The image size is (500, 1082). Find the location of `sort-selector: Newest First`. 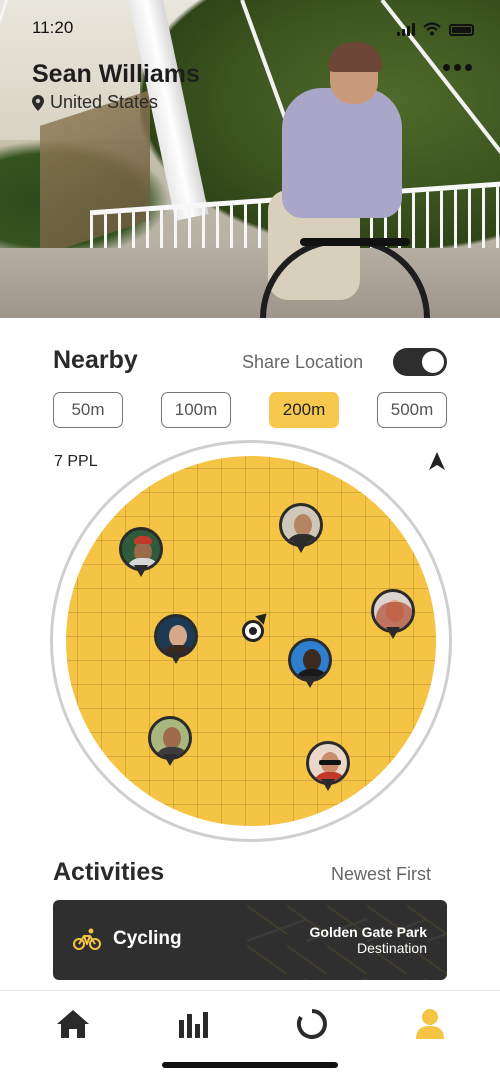

sort-selector: Newest First is located at coordinates (381, 874).